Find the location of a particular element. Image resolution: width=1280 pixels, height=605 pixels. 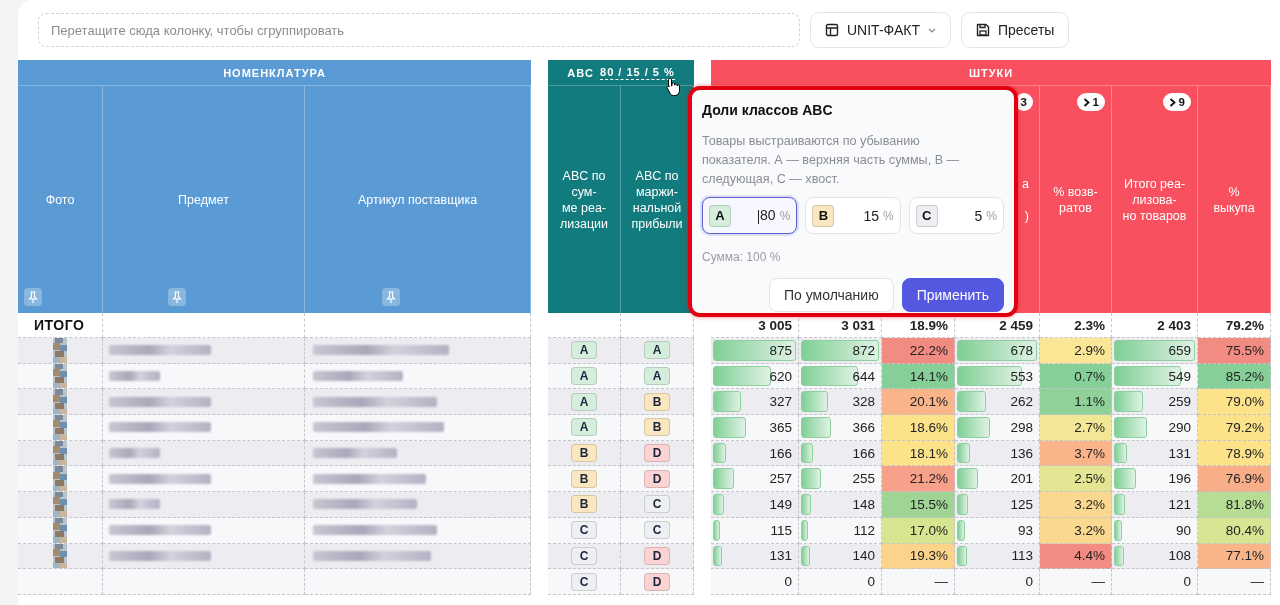

table-cell: 21.2% is located at coordinates (918, 479).